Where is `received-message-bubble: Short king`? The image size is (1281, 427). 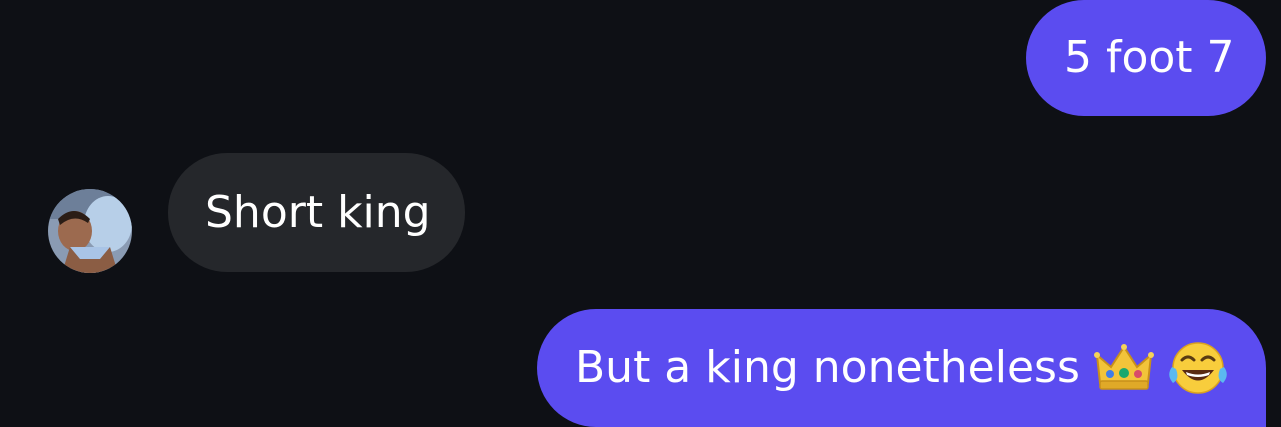 received-message-bubble: Short king is located at coordinates (316, 212).